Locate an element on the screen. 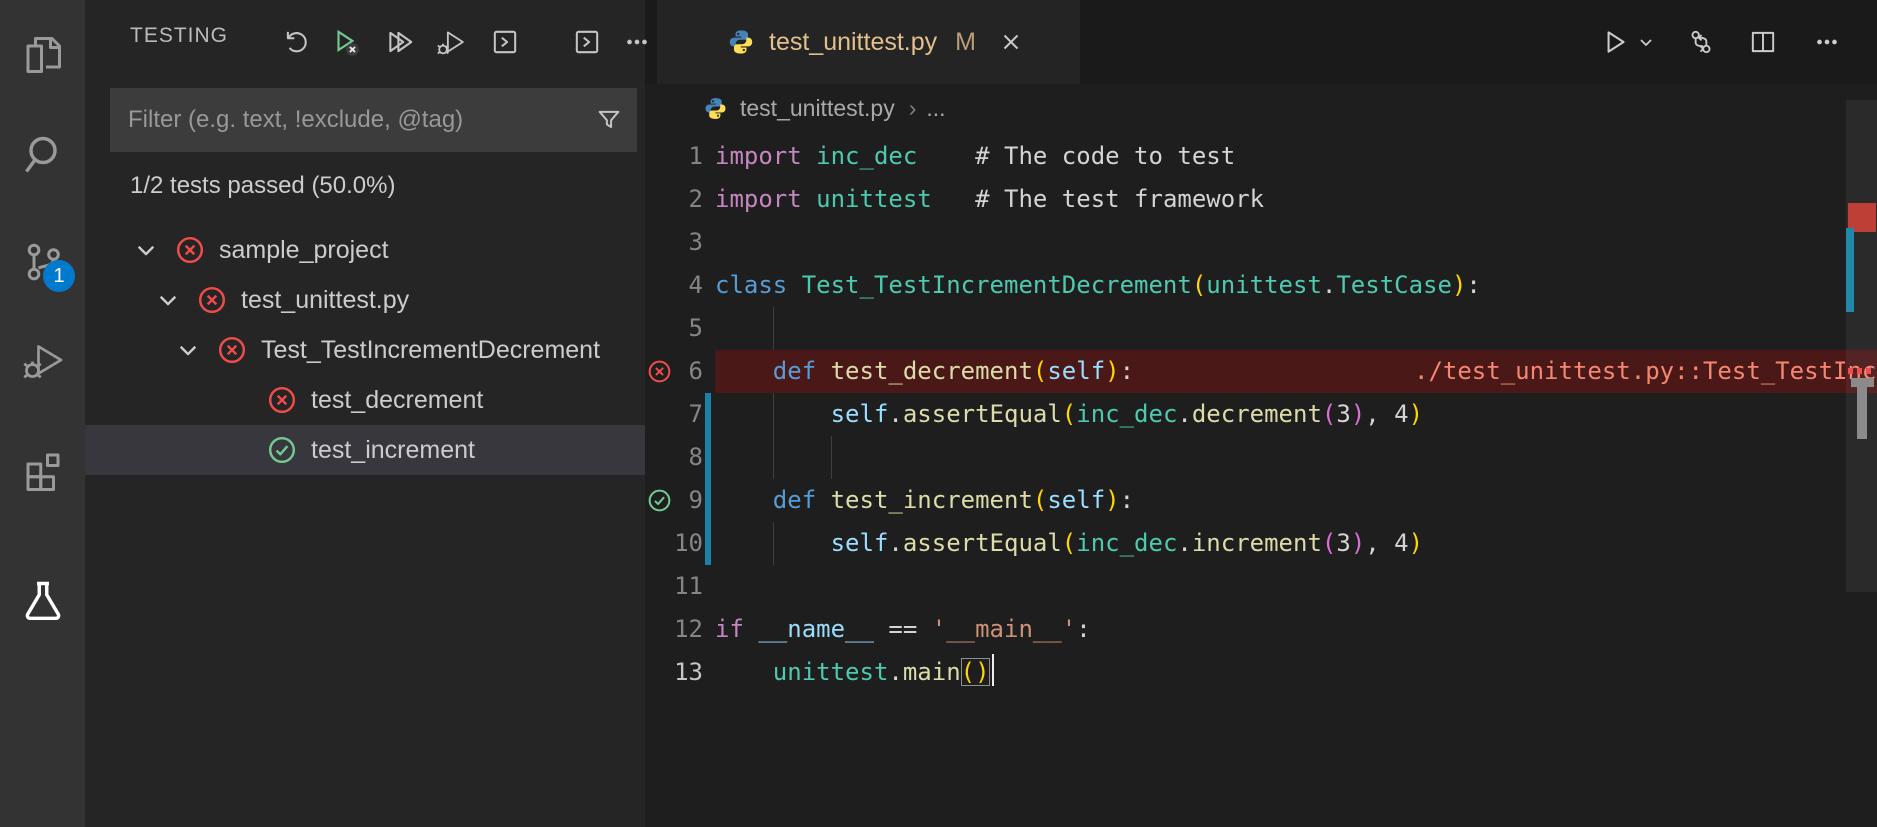  show-output-icon is located at coordinates (505, 42).